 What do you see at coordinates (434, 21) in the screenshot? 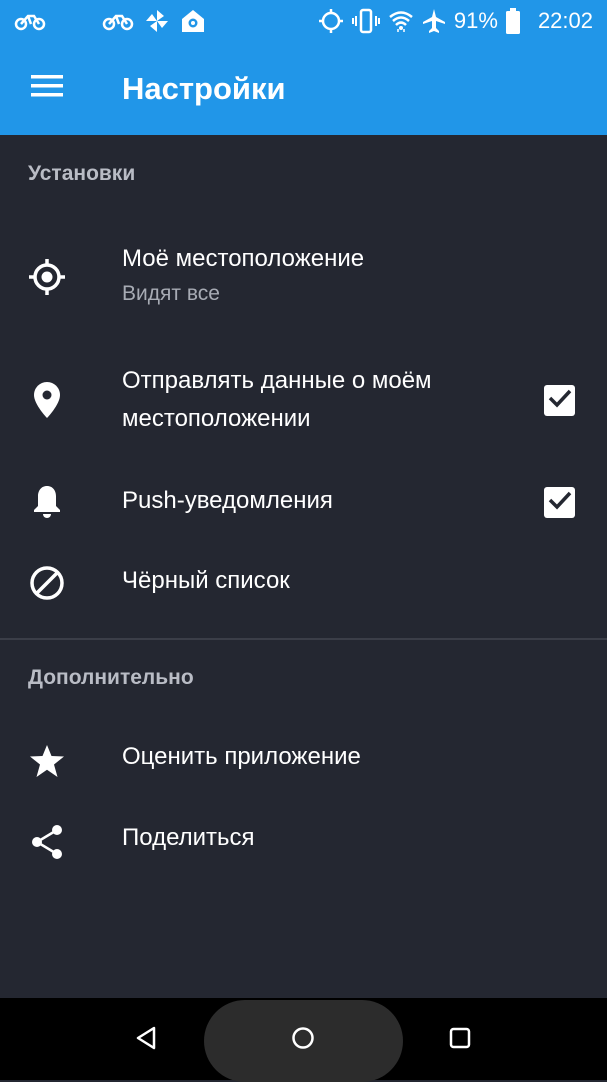
I see `airplane-icon` at bounding box center [434, 21].